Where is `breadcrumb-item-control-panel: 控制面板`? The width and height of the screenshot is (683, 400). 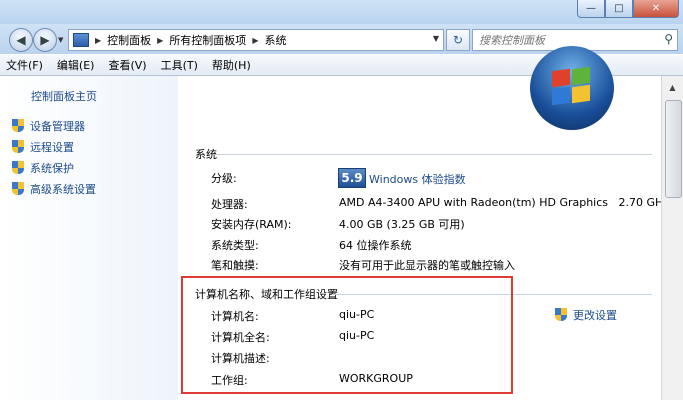
breadcrumb-item-control-panel: 控制面板 is located at coordinates (129, 40).